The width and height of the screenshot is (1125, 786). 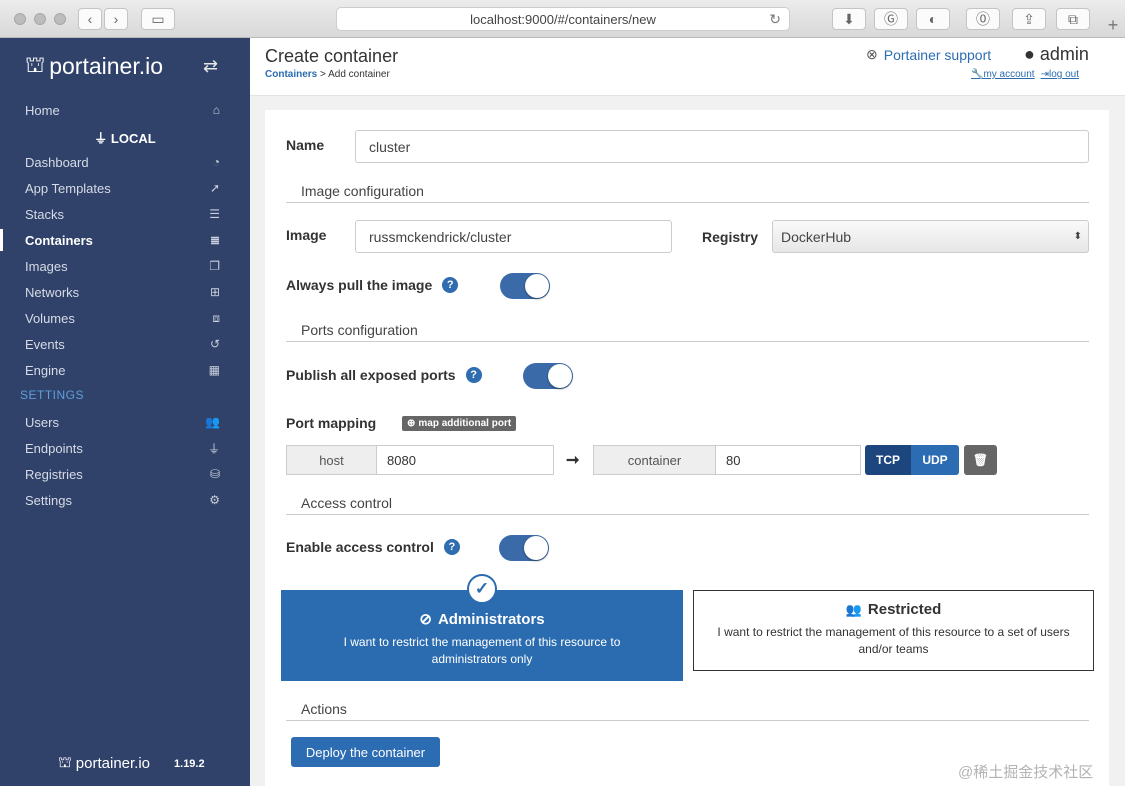 I want to click on eye-slash-icon: ⊘, so click(x=425, y=619).